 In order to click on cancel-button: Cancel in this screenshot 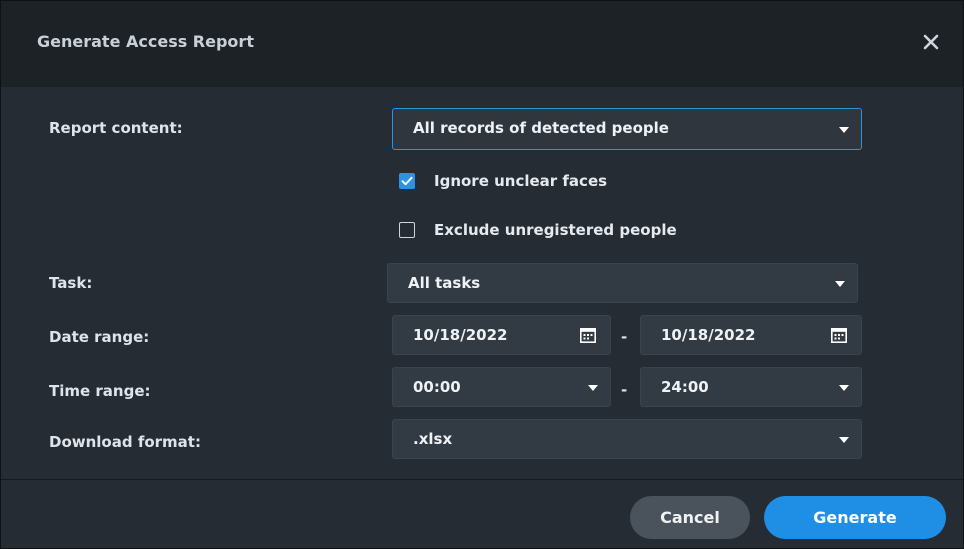, I will do `click(690, 517)`.